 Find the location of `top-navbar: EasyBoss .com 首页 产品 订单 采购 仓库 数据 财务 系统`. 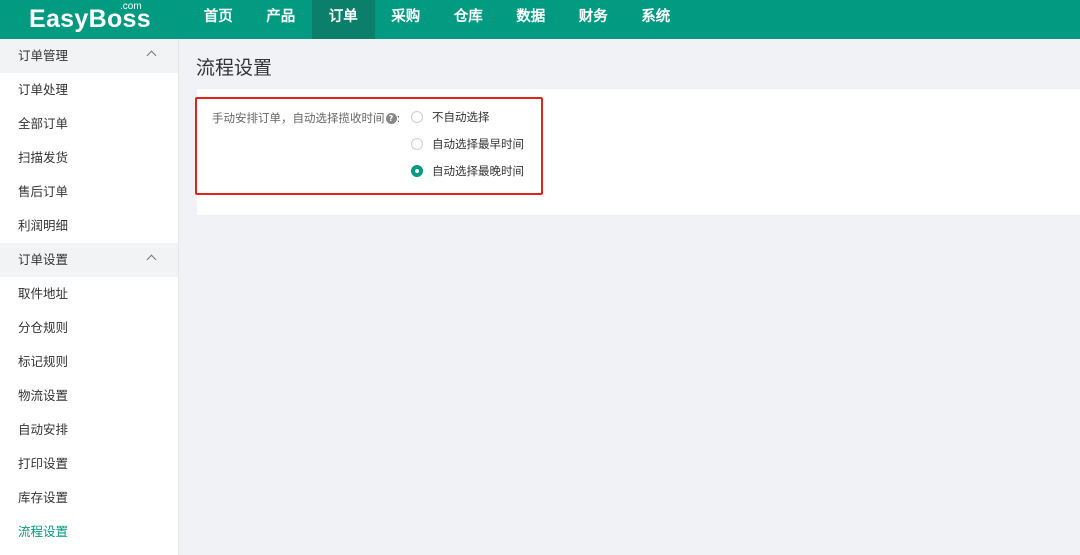

top-navbar: EasyBoss .com 首页 产品 订单 采购 仓库 数据 财务 系统 is located at coordinates (540, 19).